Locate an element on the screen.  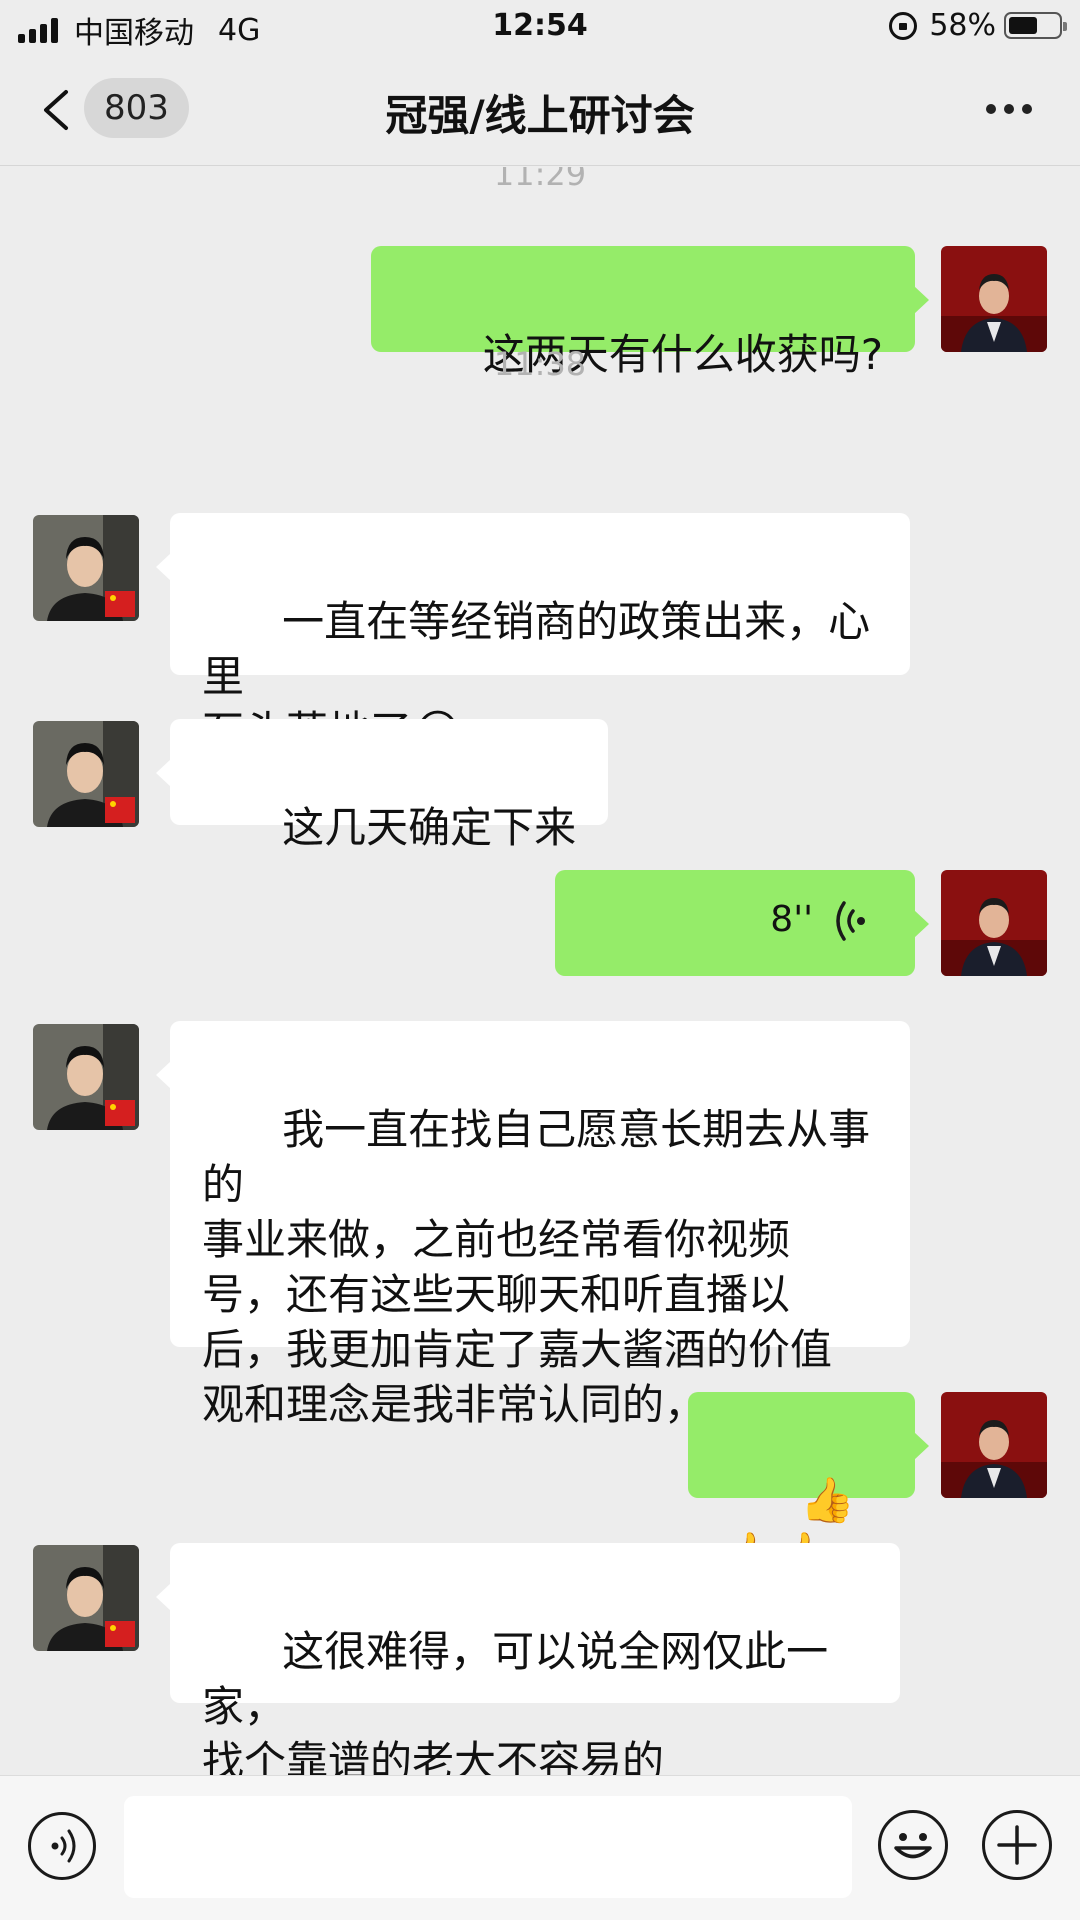
voice-duration: 8'' is located at coordinates (791, 919).